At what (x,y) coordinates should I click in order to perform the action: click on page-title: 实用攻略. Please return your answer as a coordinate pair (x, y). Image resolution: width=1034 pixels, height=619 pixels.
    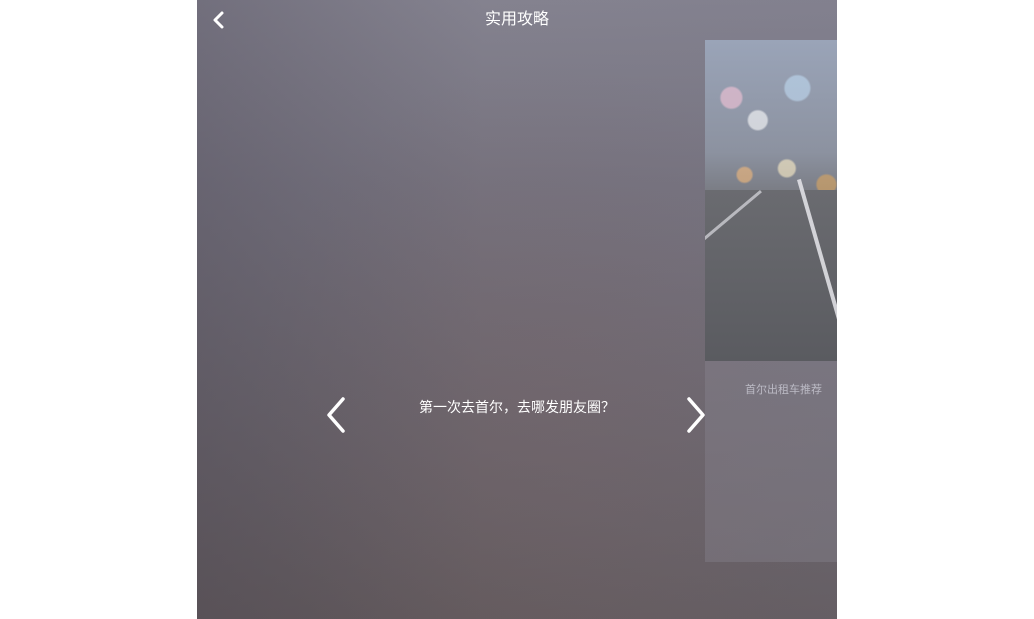
    Looking at the image, I should click on (516, 18).